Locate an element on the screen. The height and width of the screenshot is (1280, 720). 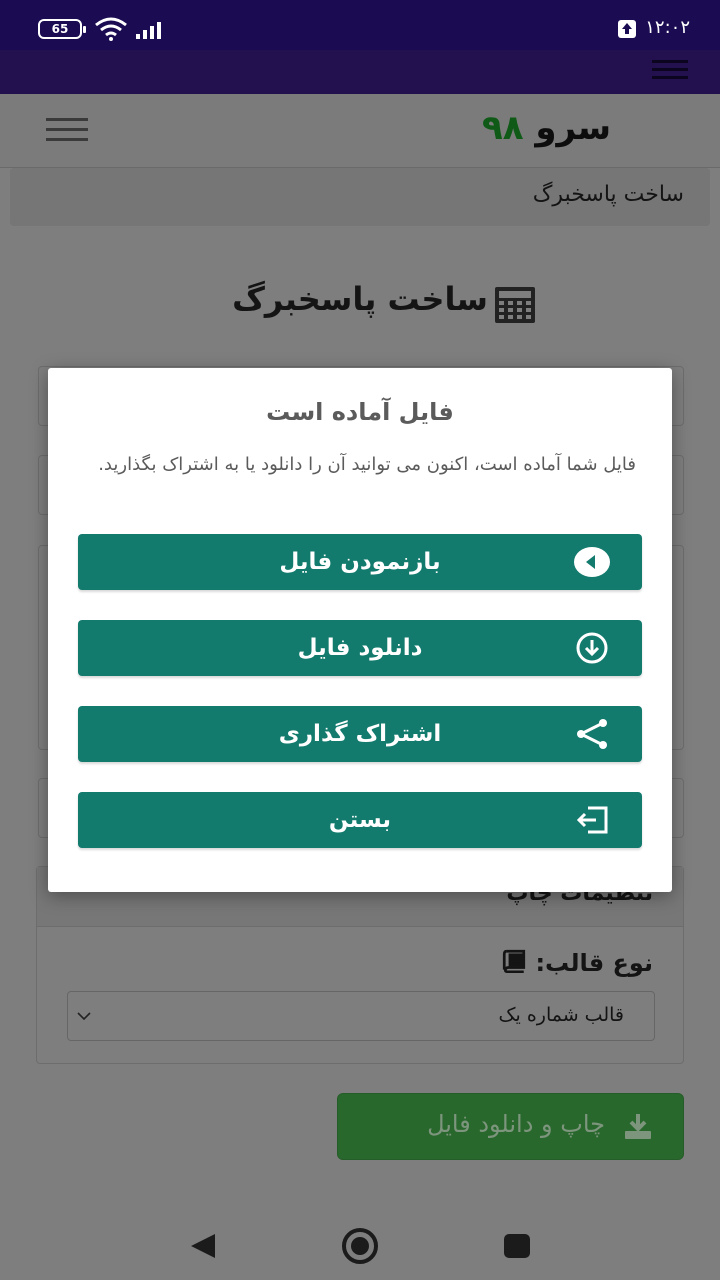
sign-out-icon is located at coordinates (592, 820).